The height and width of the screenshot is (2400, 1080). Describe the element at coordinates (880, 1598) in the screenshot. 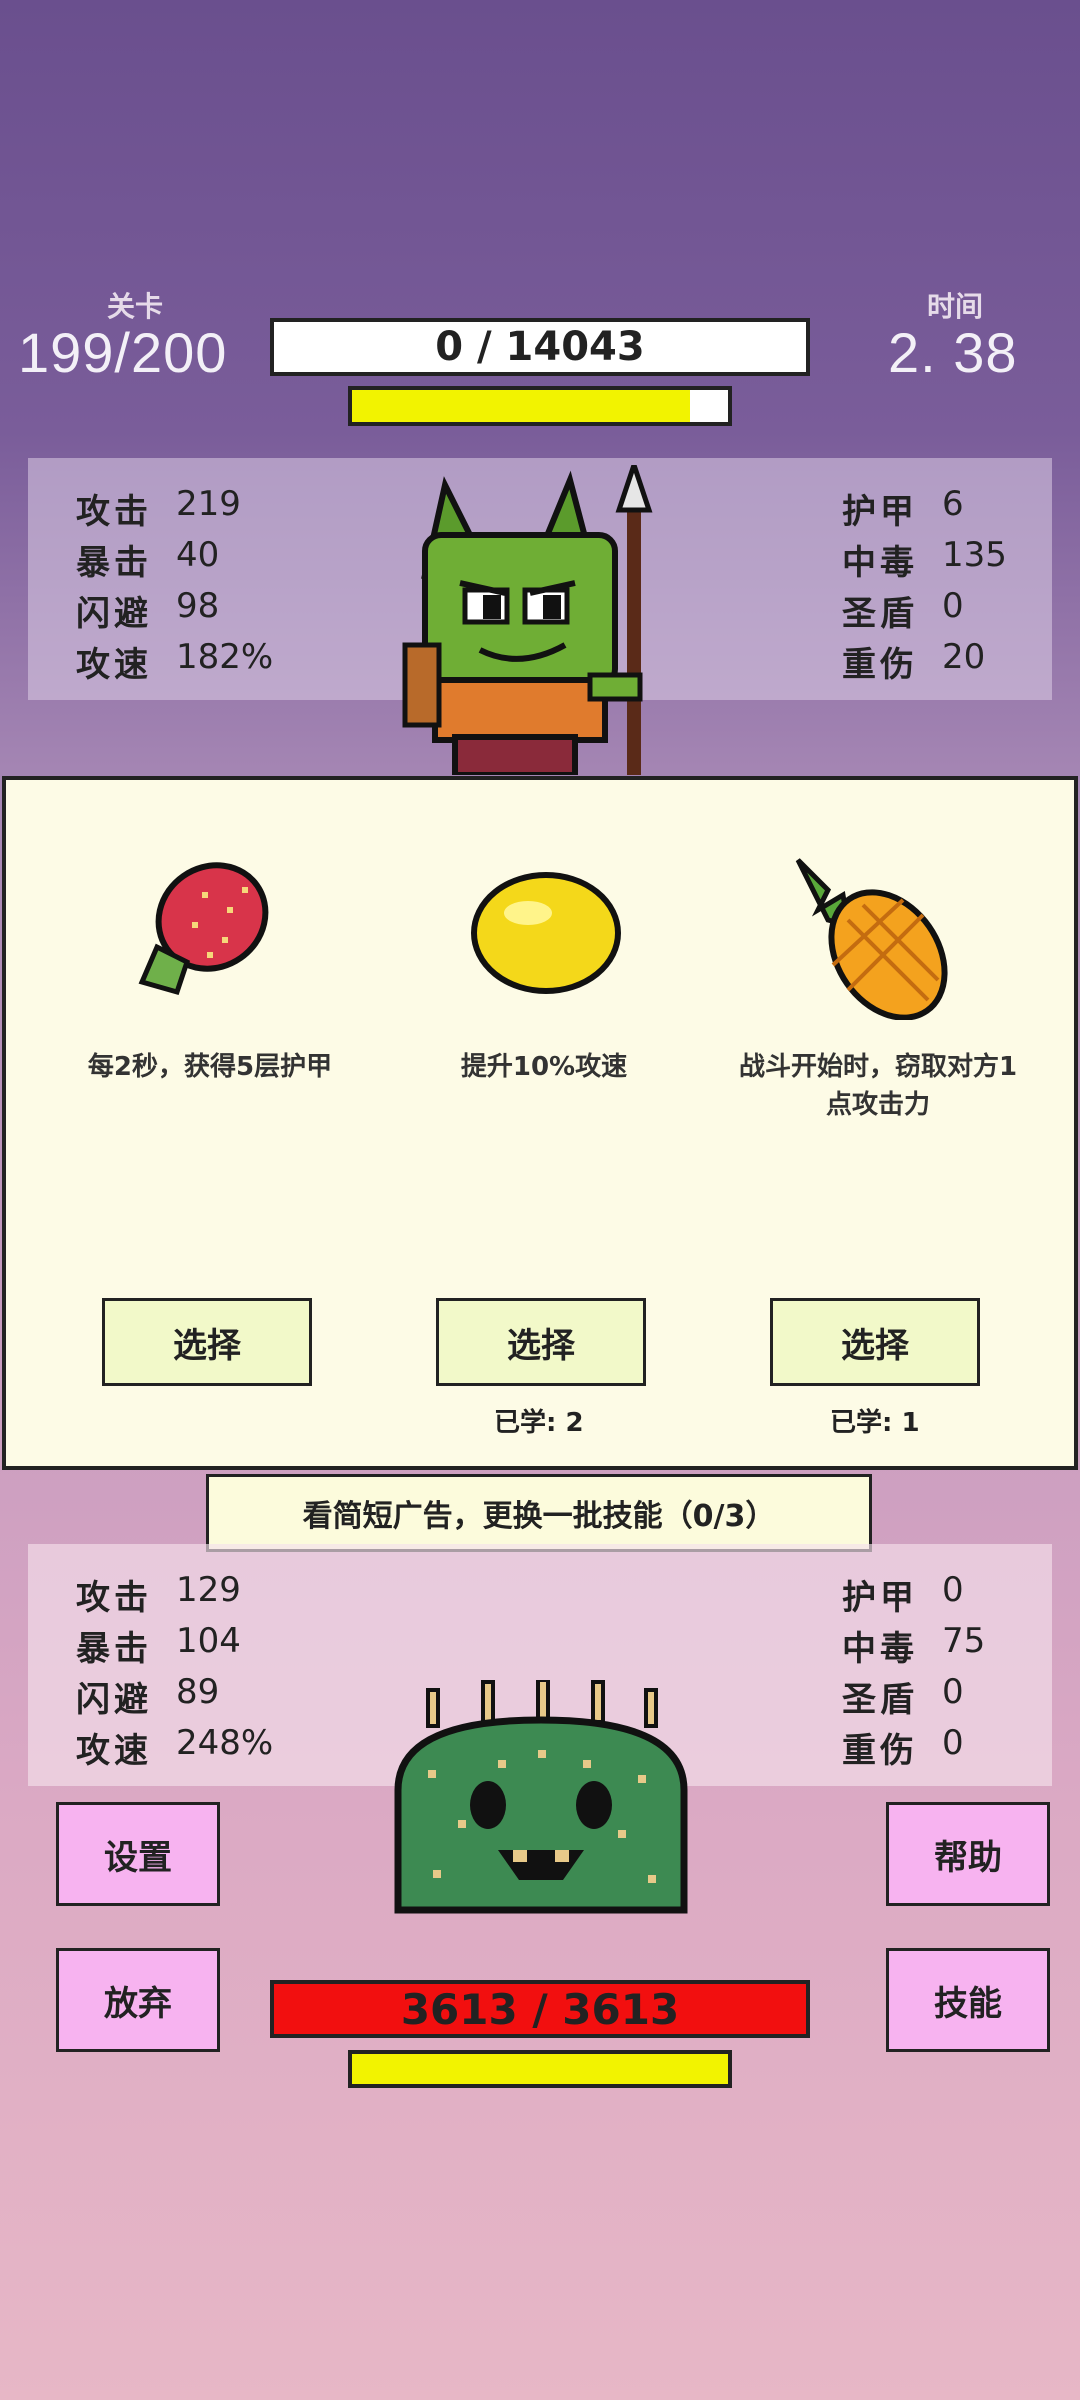

I see `player-stat-name: 护甲` at that location.